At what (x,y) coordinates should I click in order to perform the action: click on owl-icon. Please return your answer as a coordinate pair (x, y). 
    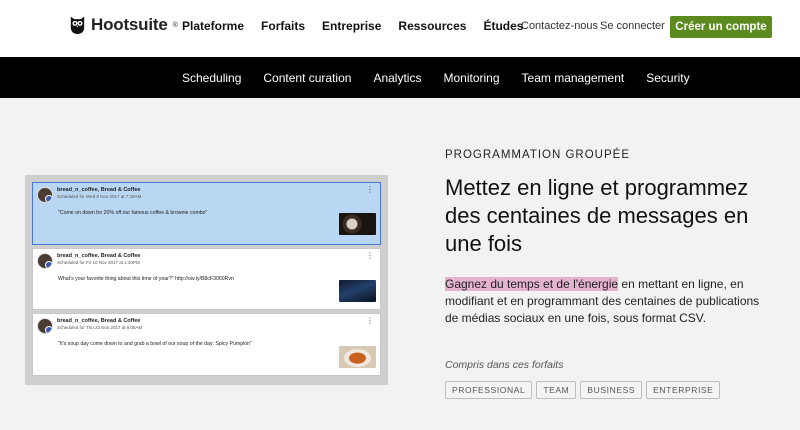
    Looking at the image, I should click on (77, 25).